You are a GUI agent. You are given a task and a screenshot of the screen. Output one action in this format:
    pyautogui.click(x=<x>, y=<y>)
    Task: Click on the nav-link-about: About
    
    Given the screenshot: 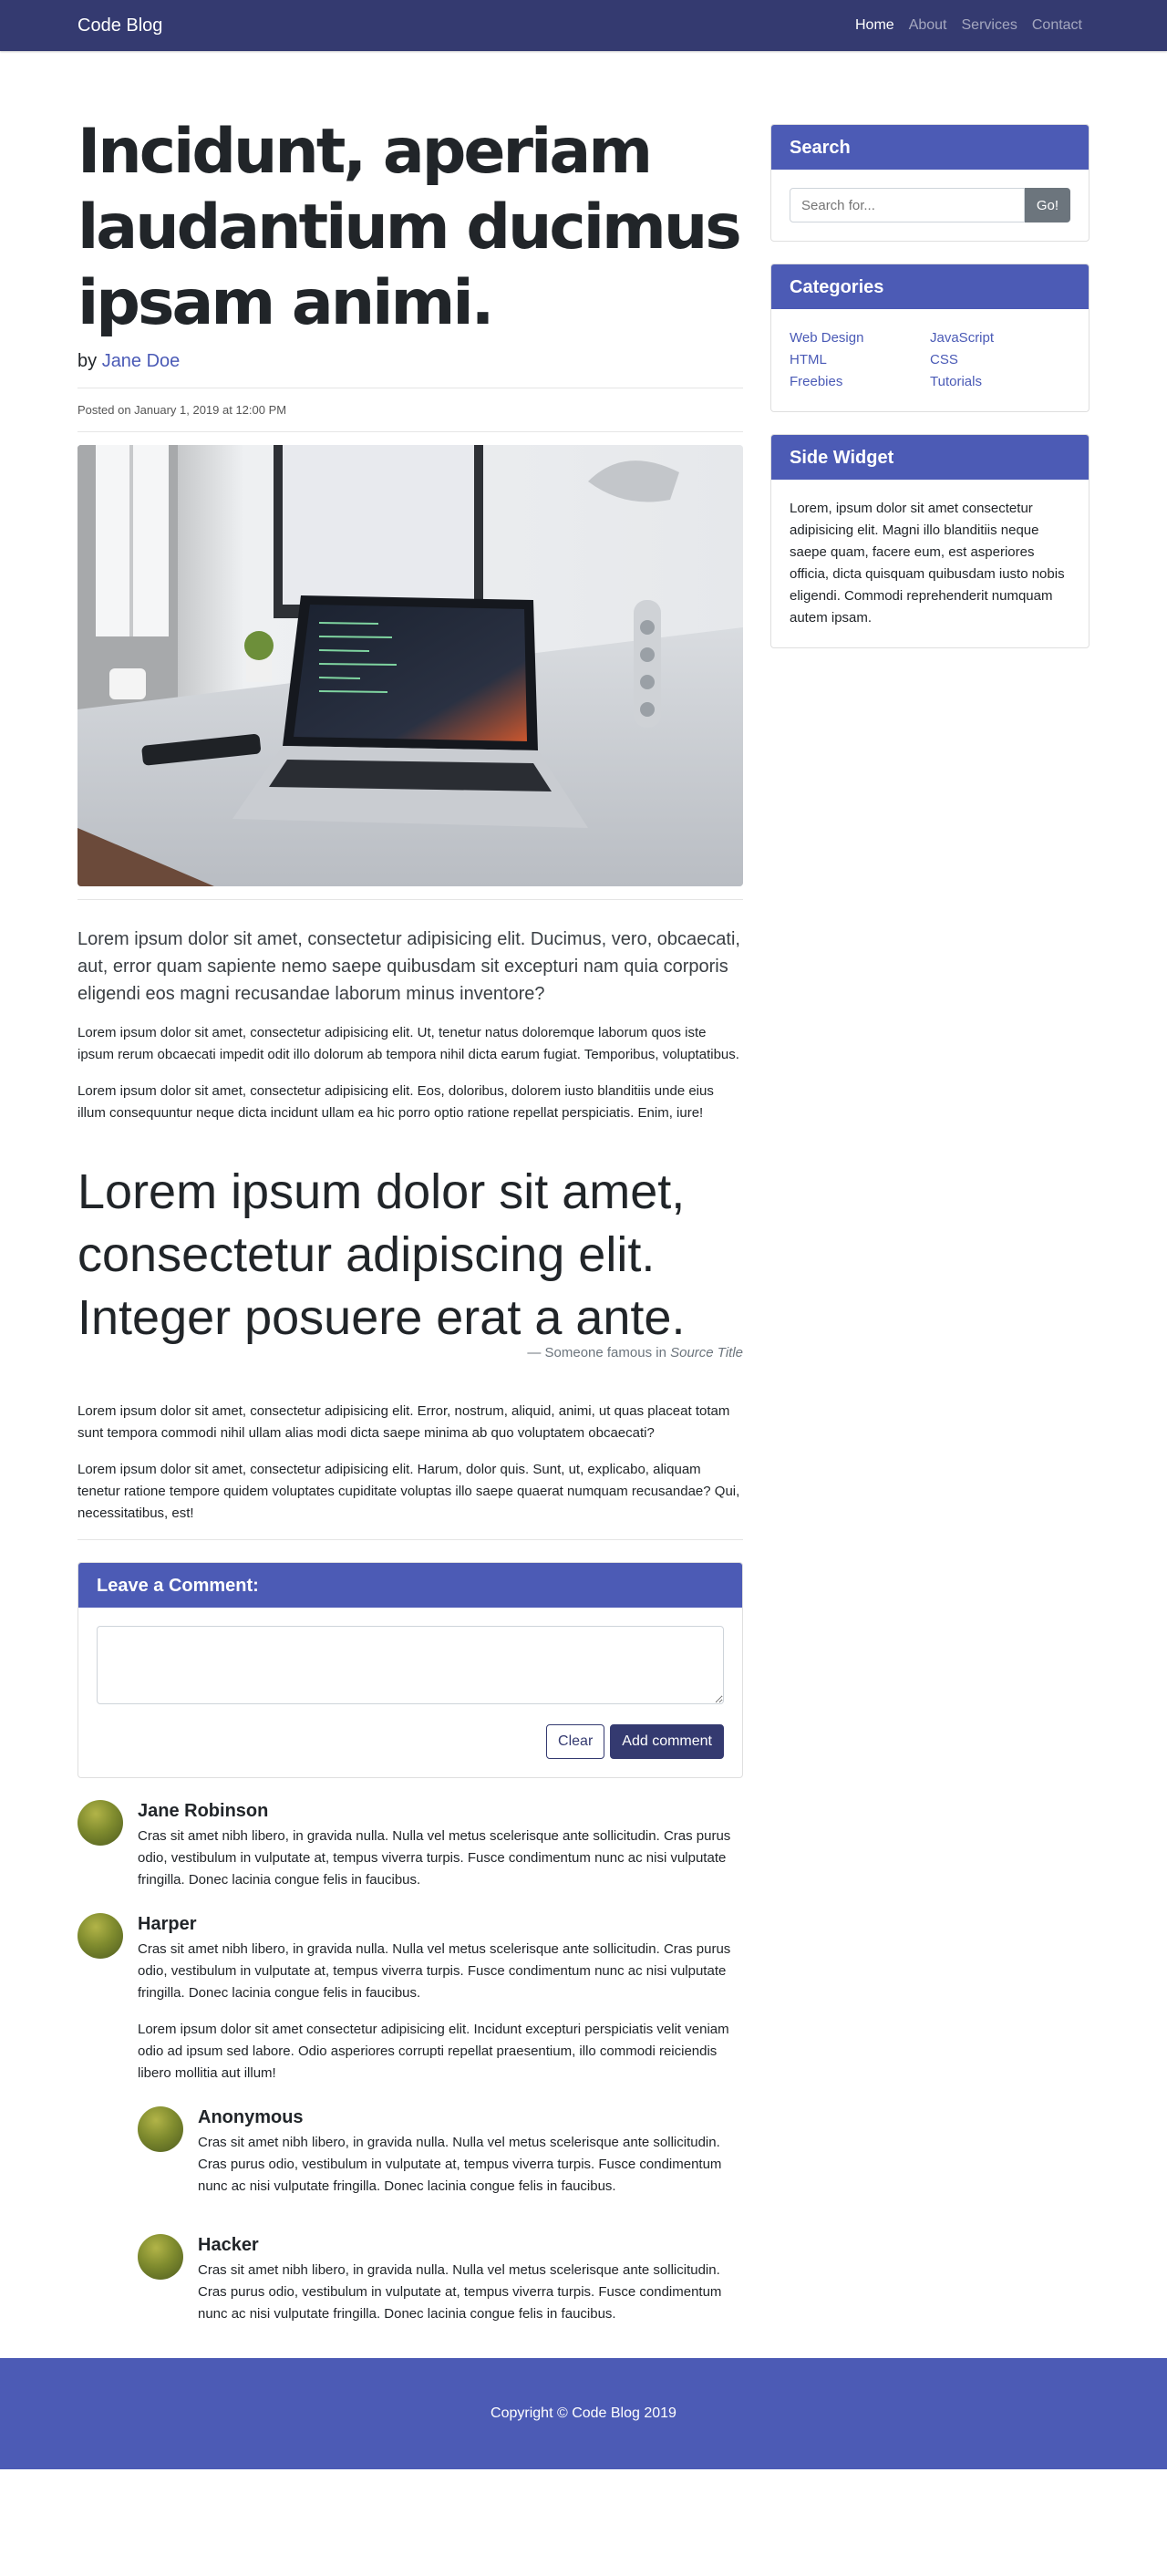 What is the action you would take?
    pyautogui.click(x=928, y=25)
    